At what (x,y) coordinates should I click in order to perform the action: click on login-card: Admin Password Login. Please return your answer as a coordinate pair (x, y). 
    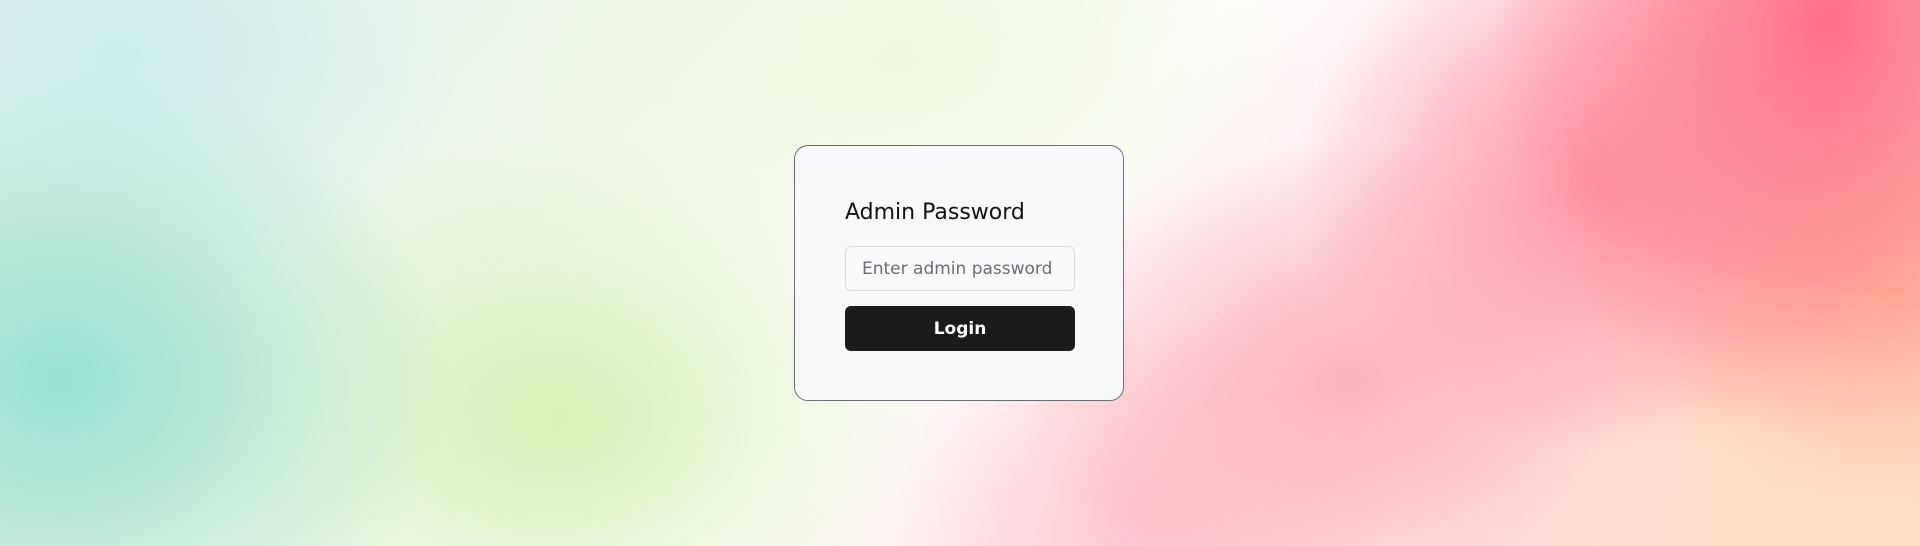
    Looking at the image, I should click on (959, 273).